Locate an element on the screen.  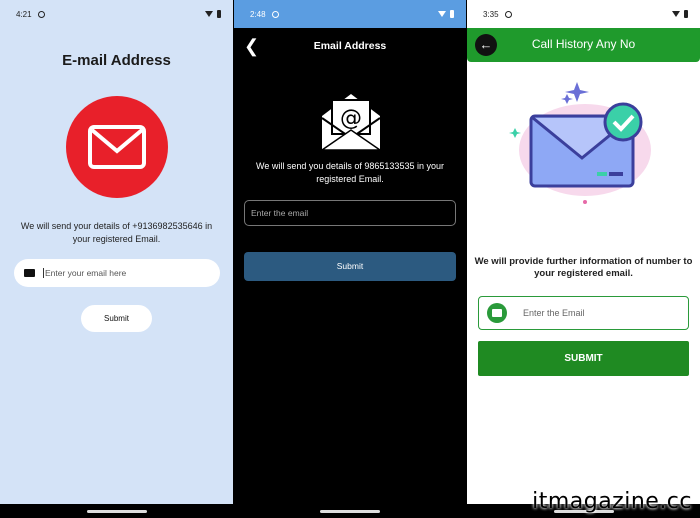
status-time: 2:48 is located at coordinates (258, 14).